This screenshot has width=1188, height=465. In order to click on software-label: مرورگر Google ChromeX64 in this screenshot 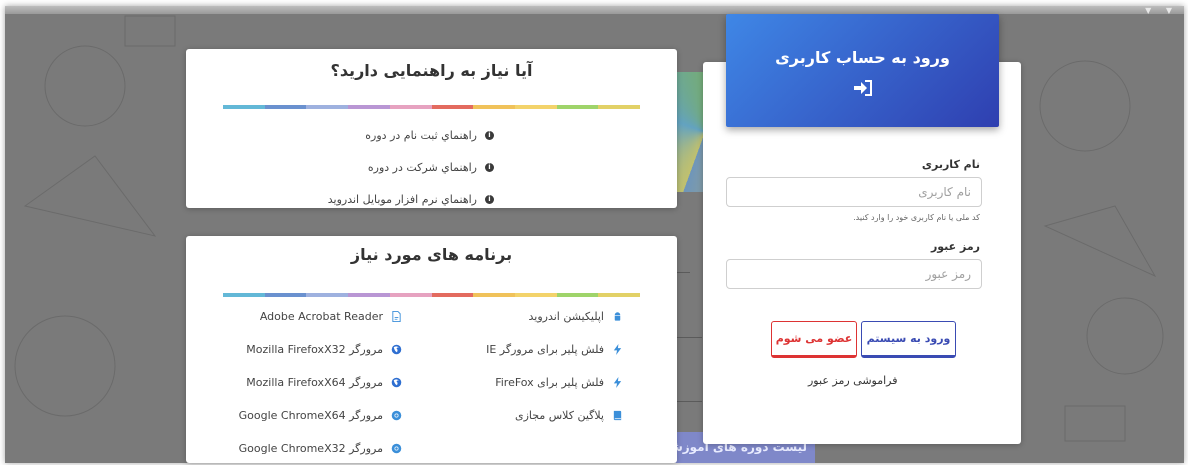, I will do `click(310, 415)`.